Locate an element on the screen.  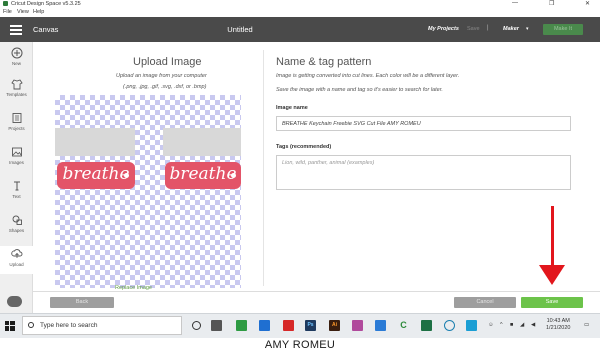
maximize-icon: ❐ is located at coordinates (551, 3).